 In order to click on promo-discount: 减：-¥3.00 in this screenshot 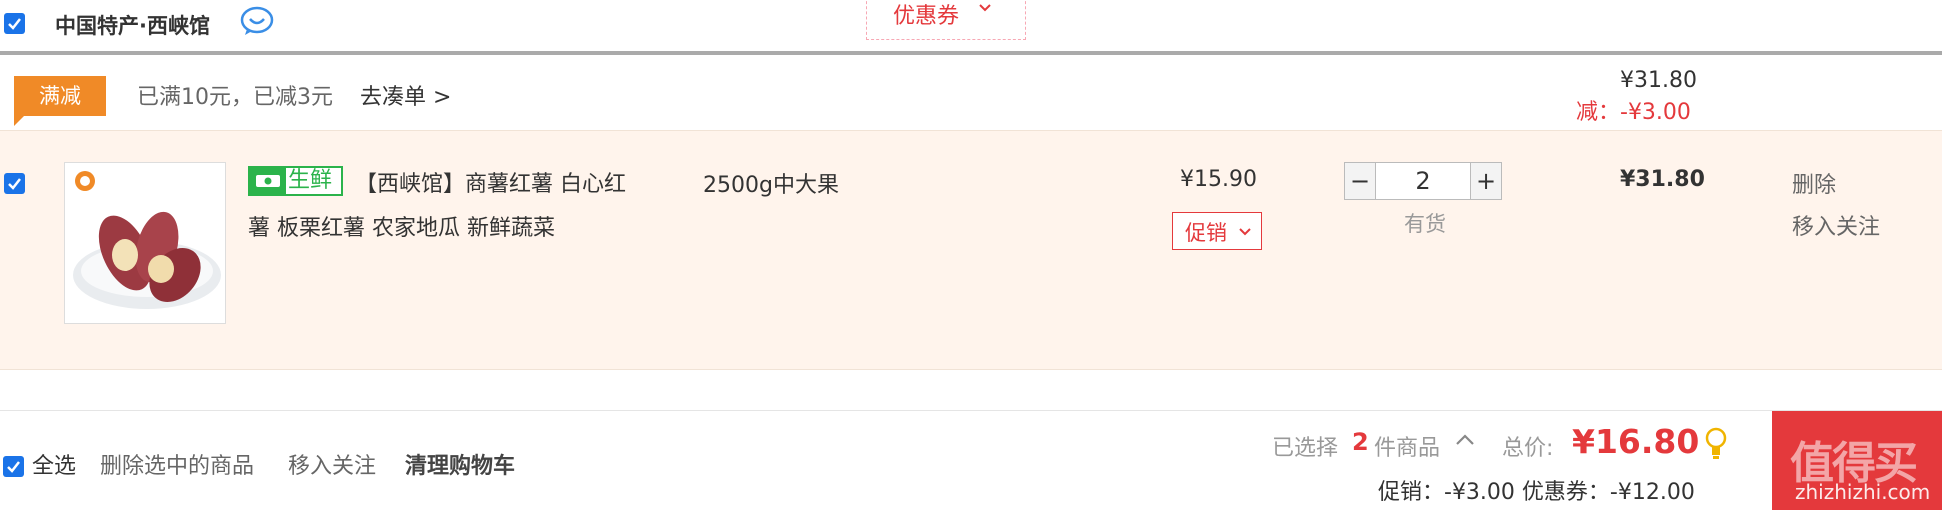, I will do `click(1633, 112)`.